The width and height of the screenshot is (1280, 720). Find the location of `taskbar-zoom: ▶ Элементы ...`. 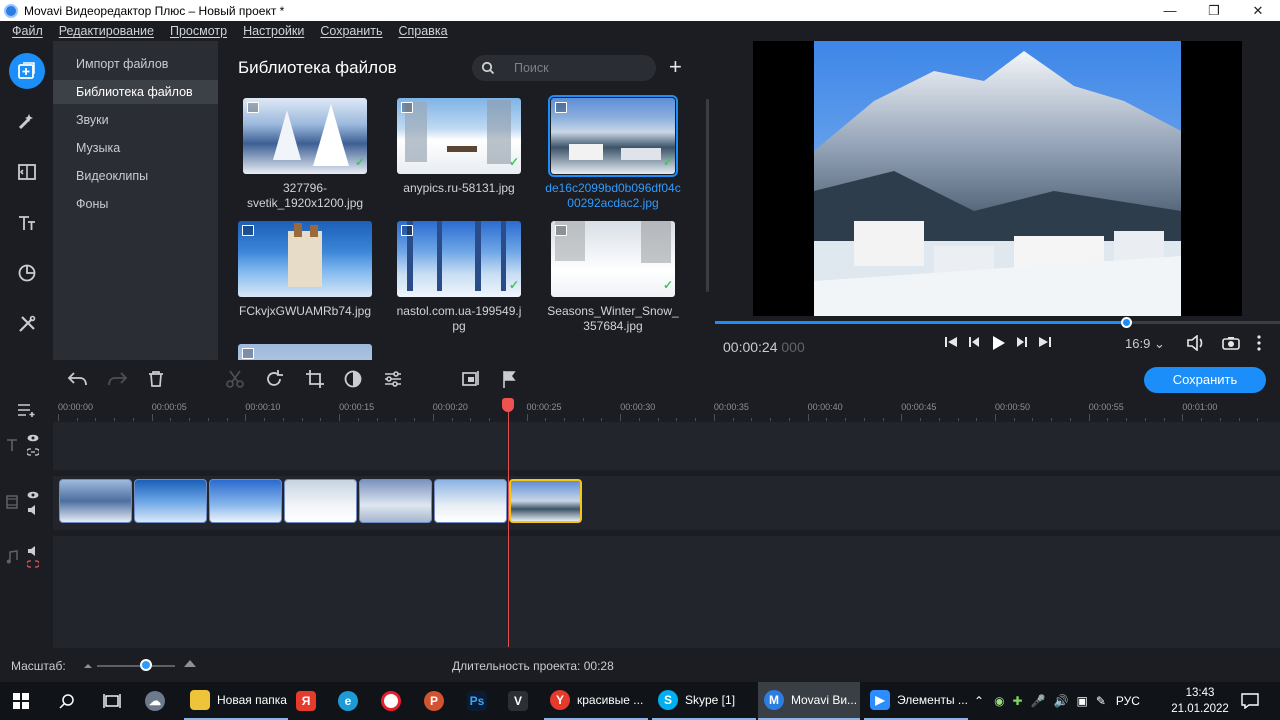

taskbar-zoom: ▶ Элементы ... is located at coordinates (916, 701).